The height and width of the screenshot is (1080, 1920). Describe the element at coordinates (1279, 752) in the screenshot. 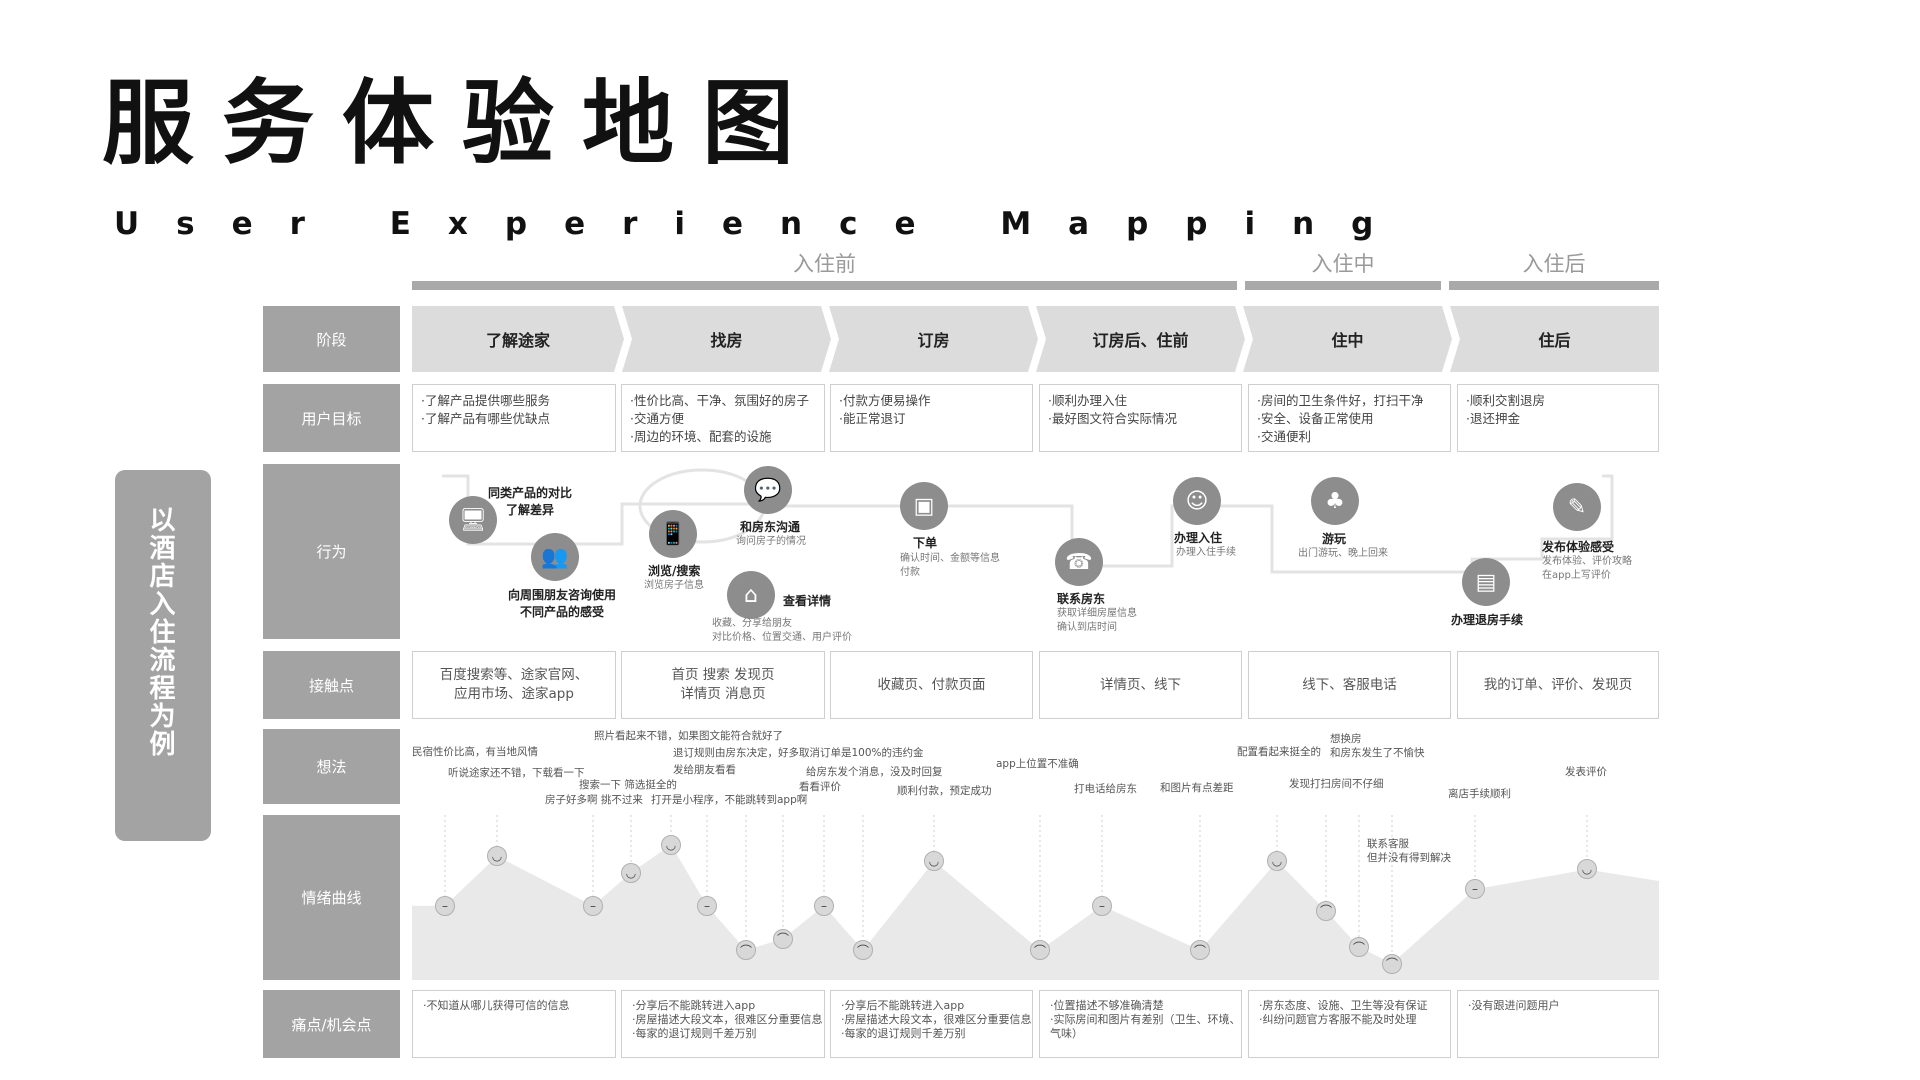

I see `thought-text: 配置看起来挺全的` at that location.